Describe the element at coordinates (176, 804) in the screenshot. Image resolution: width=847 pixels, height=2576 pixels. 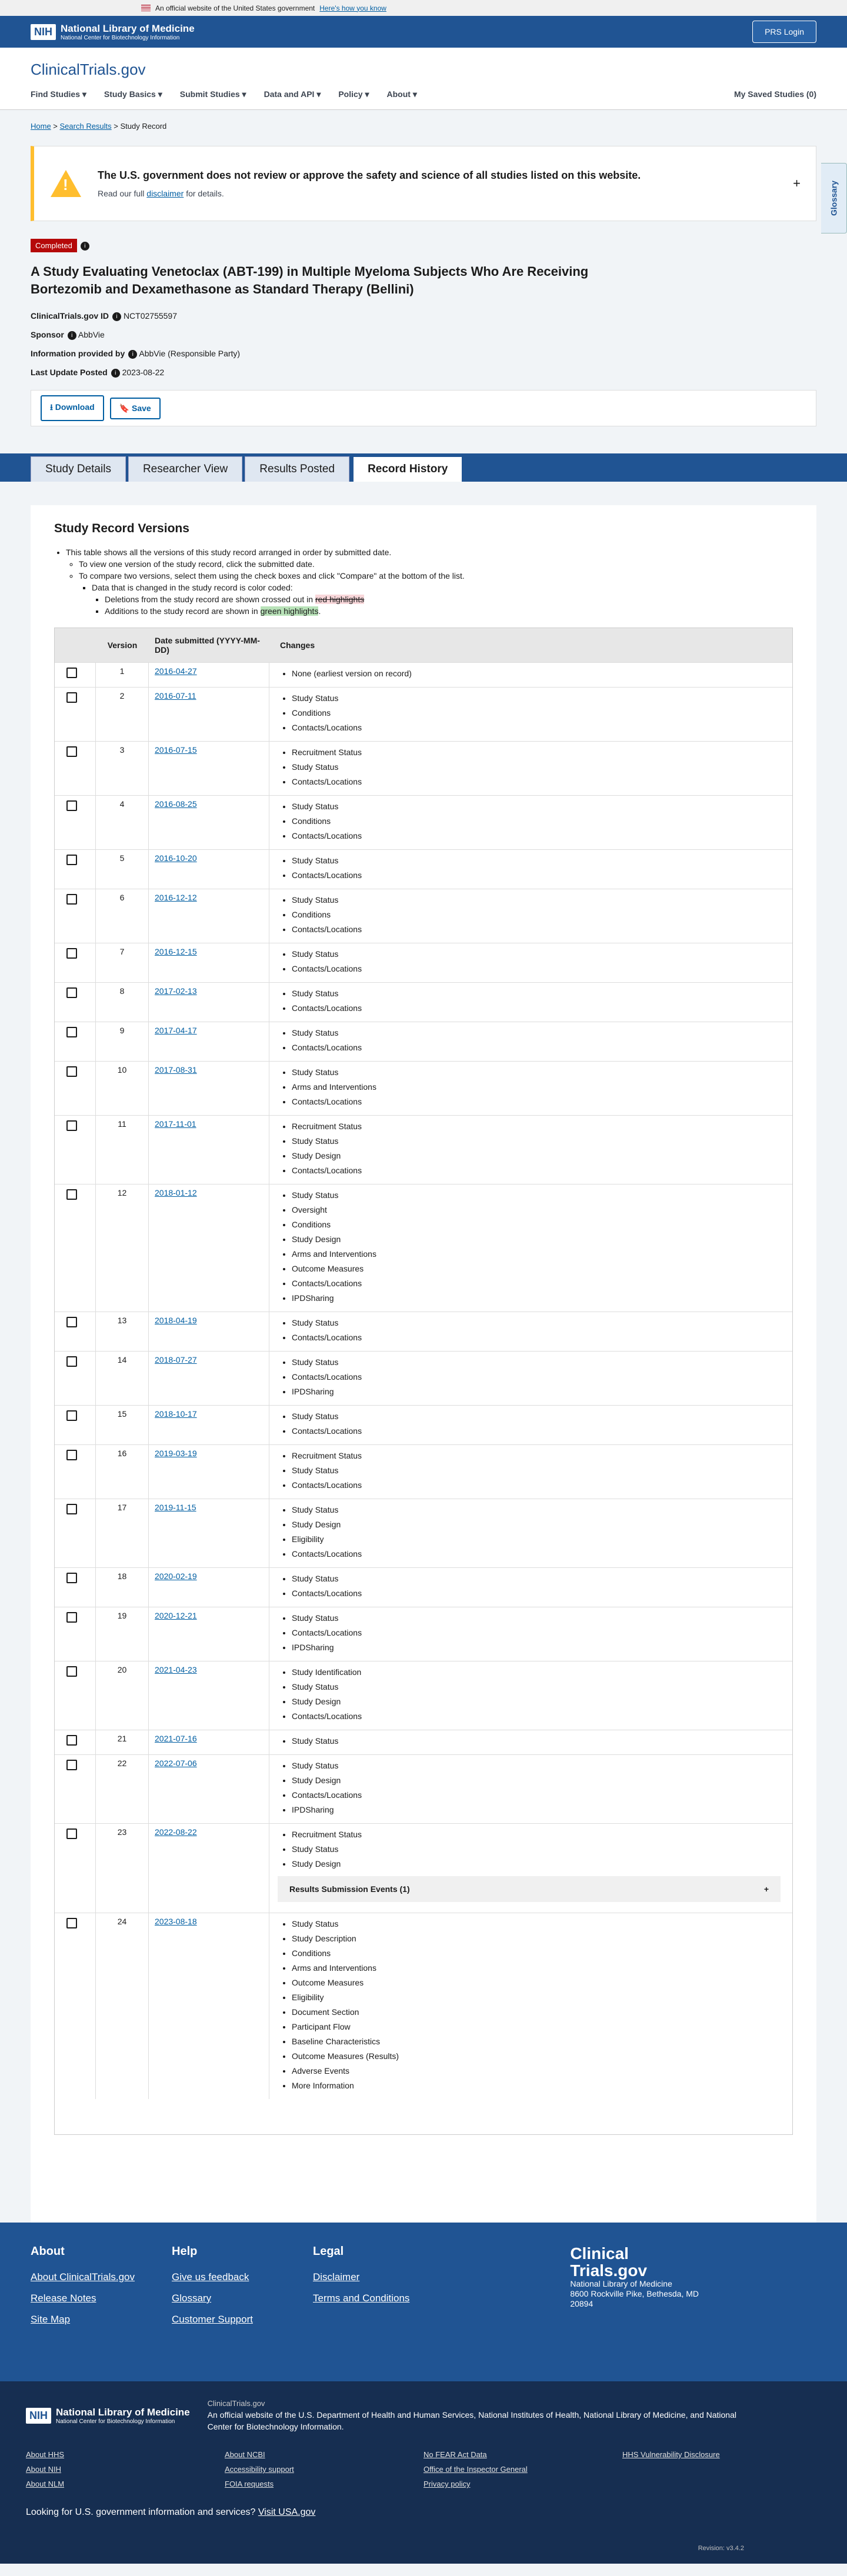
I see `version-date-link: 2016-08-25` at that location.